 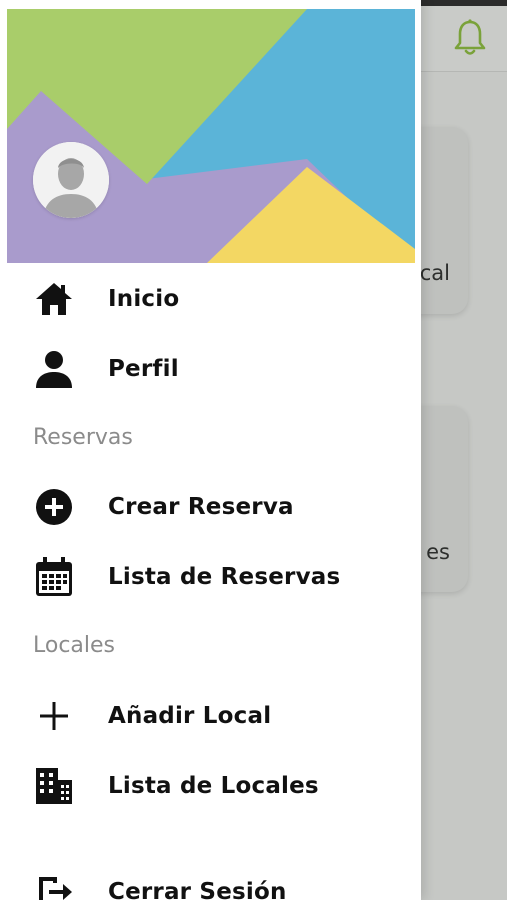 I want to click on menu-item-perfil: Perfil, so click(x=210, y=369).